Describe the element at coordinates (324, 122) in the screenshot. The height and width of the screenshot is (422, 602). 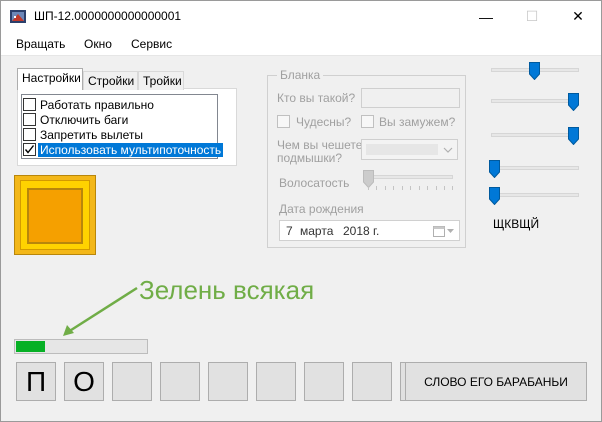
I see `wonderful-label: Чудесны?` at that location.